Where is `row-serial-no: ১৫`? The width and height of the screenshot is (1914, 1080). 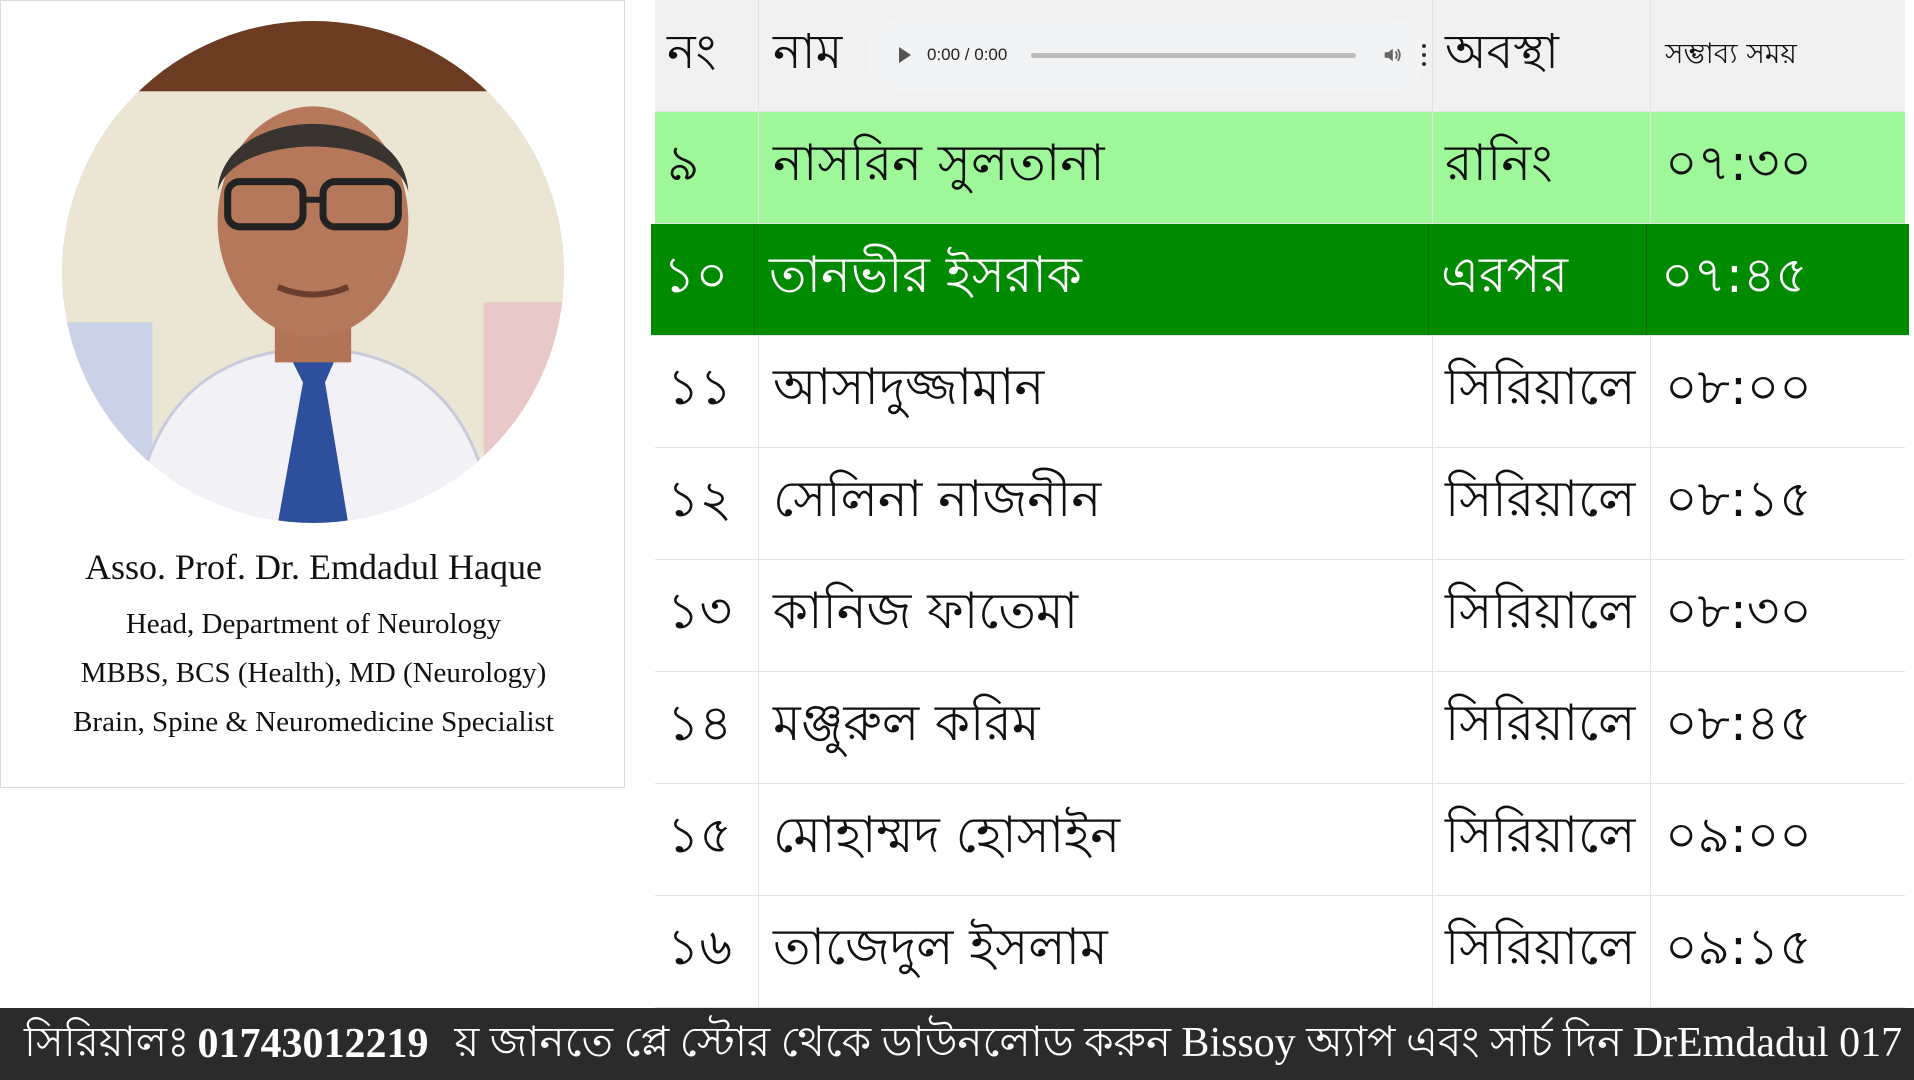 row-serial-no: ১৫ is located at coordinates (707, 839).